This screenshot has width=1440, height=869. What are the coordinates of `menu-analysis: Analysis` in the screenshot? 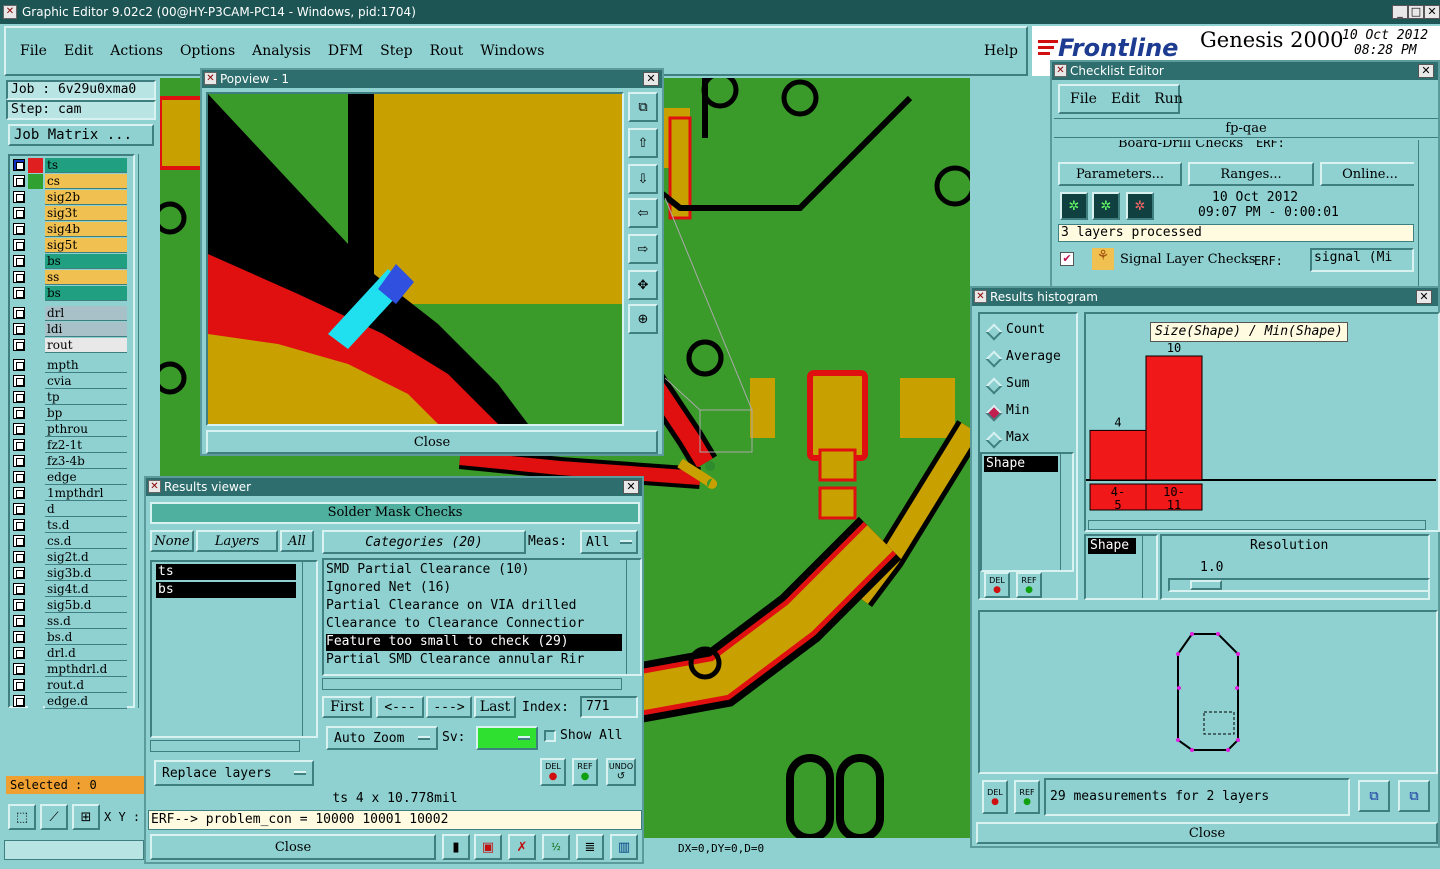 It's located at (281, 51).